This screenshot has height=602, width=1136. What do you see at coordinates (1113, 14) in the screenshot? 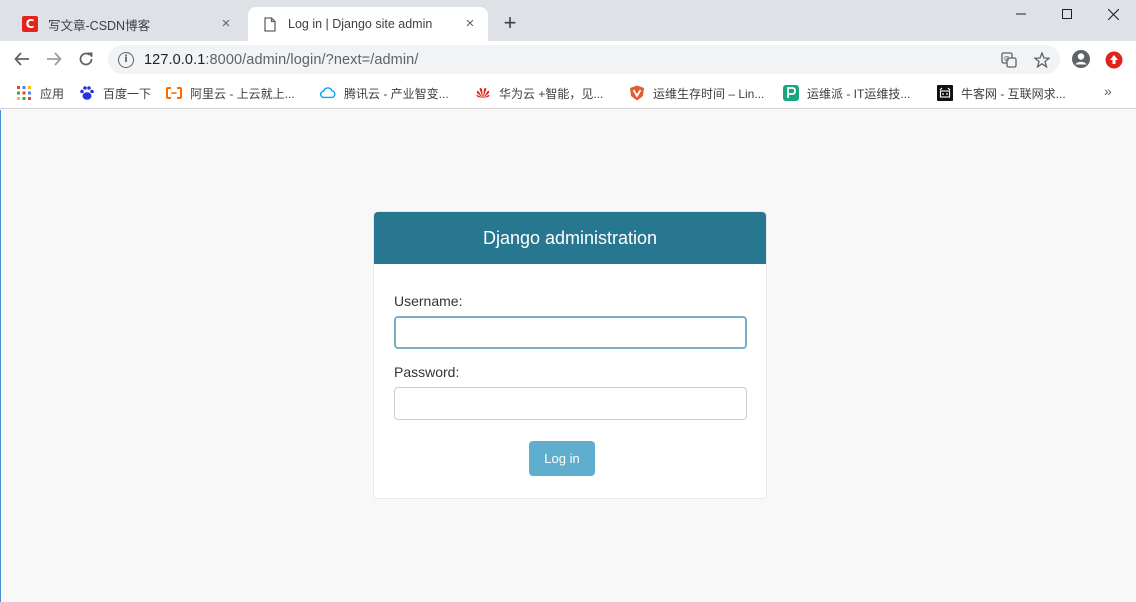
I see `close-window-button` at bounding box center [1113, 14].